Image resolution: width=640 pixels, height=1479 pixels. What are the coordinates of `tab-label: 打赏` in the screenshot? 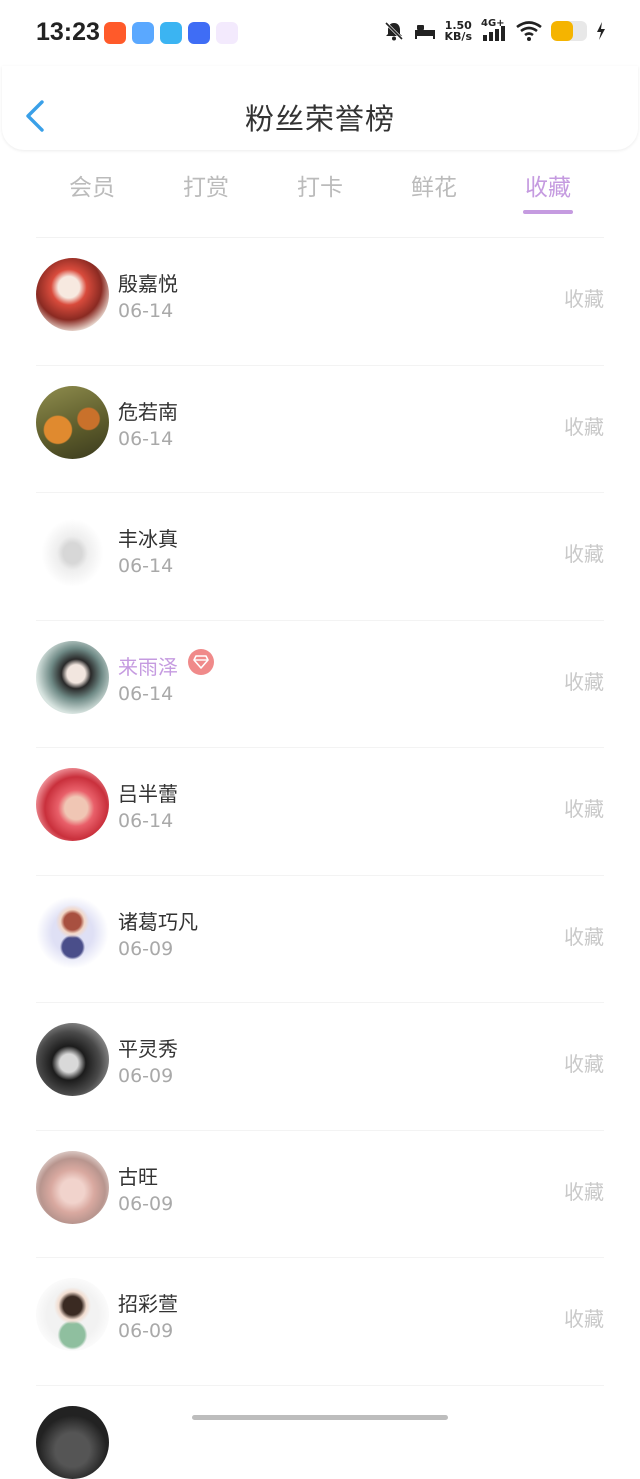 It's located at (206, 188).